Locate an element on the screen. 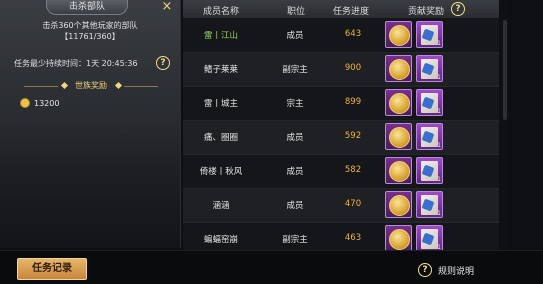  table-row: 倚楼丨秋风 成员 582 1 is located at coordinates (341, 172).